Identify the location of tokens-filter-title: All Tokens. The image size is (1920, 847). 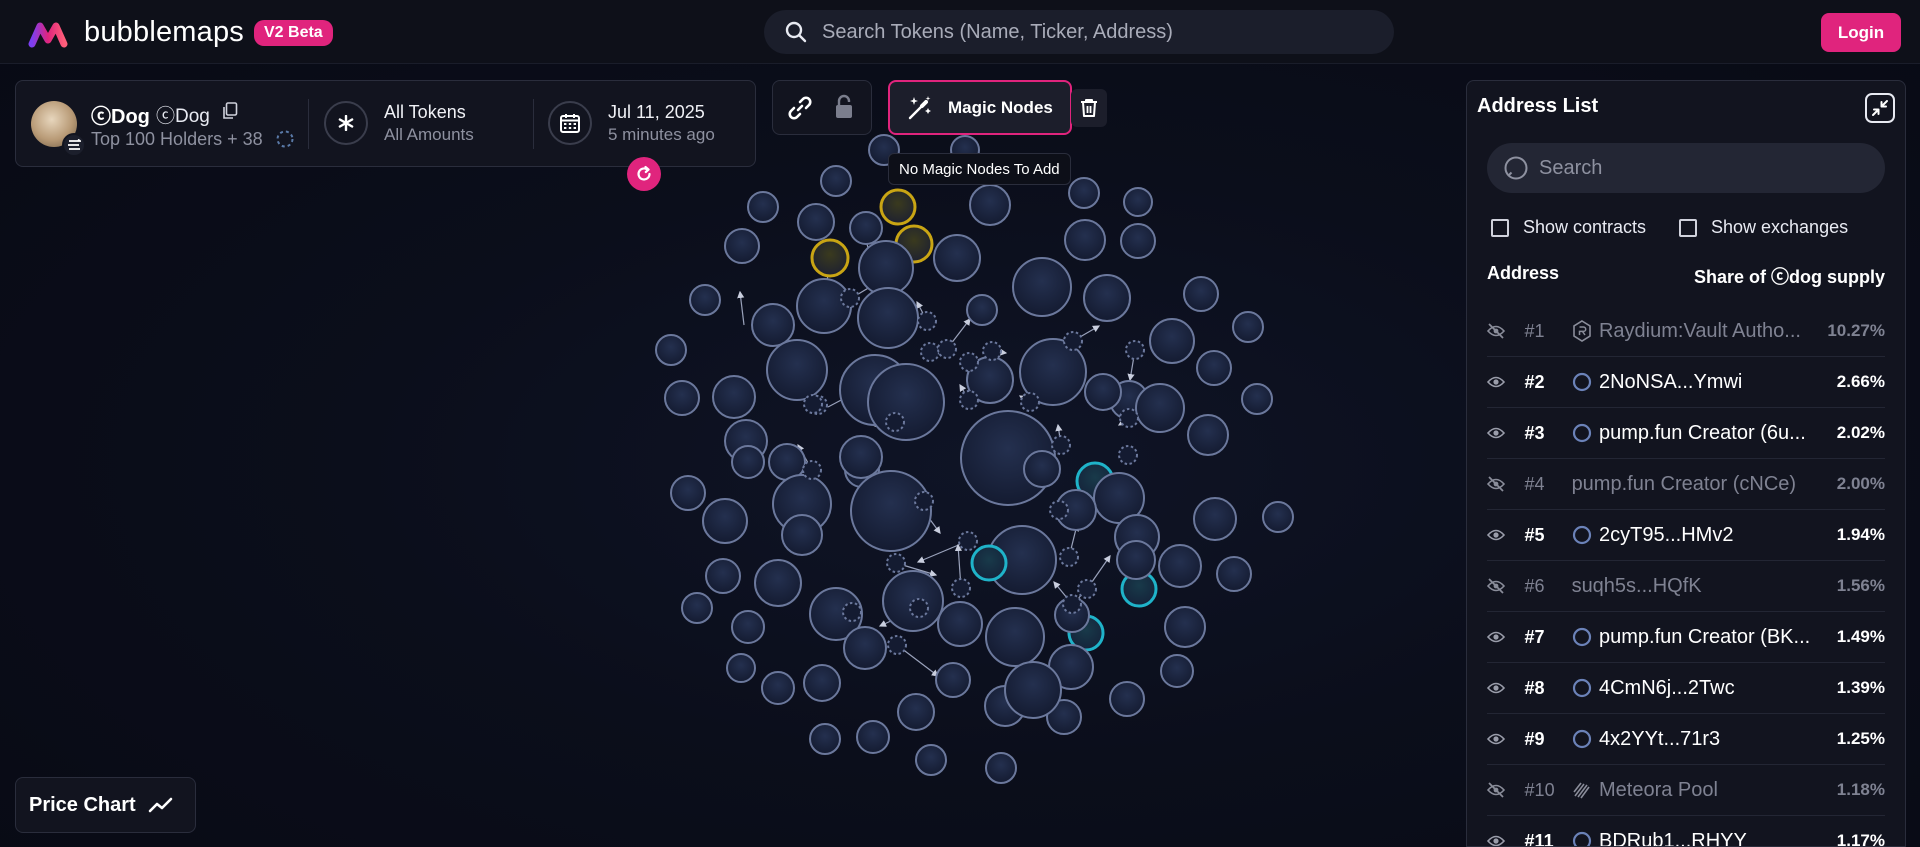
(425, 112).